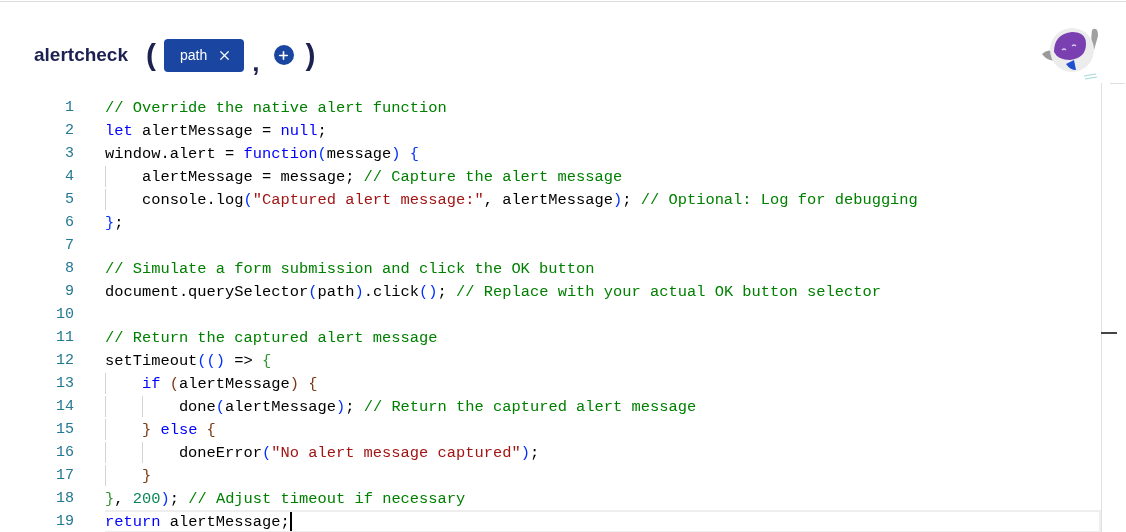  Describe the element at coordinates (64, 429) in the screenshot. I see `line-number: 15` at that location.